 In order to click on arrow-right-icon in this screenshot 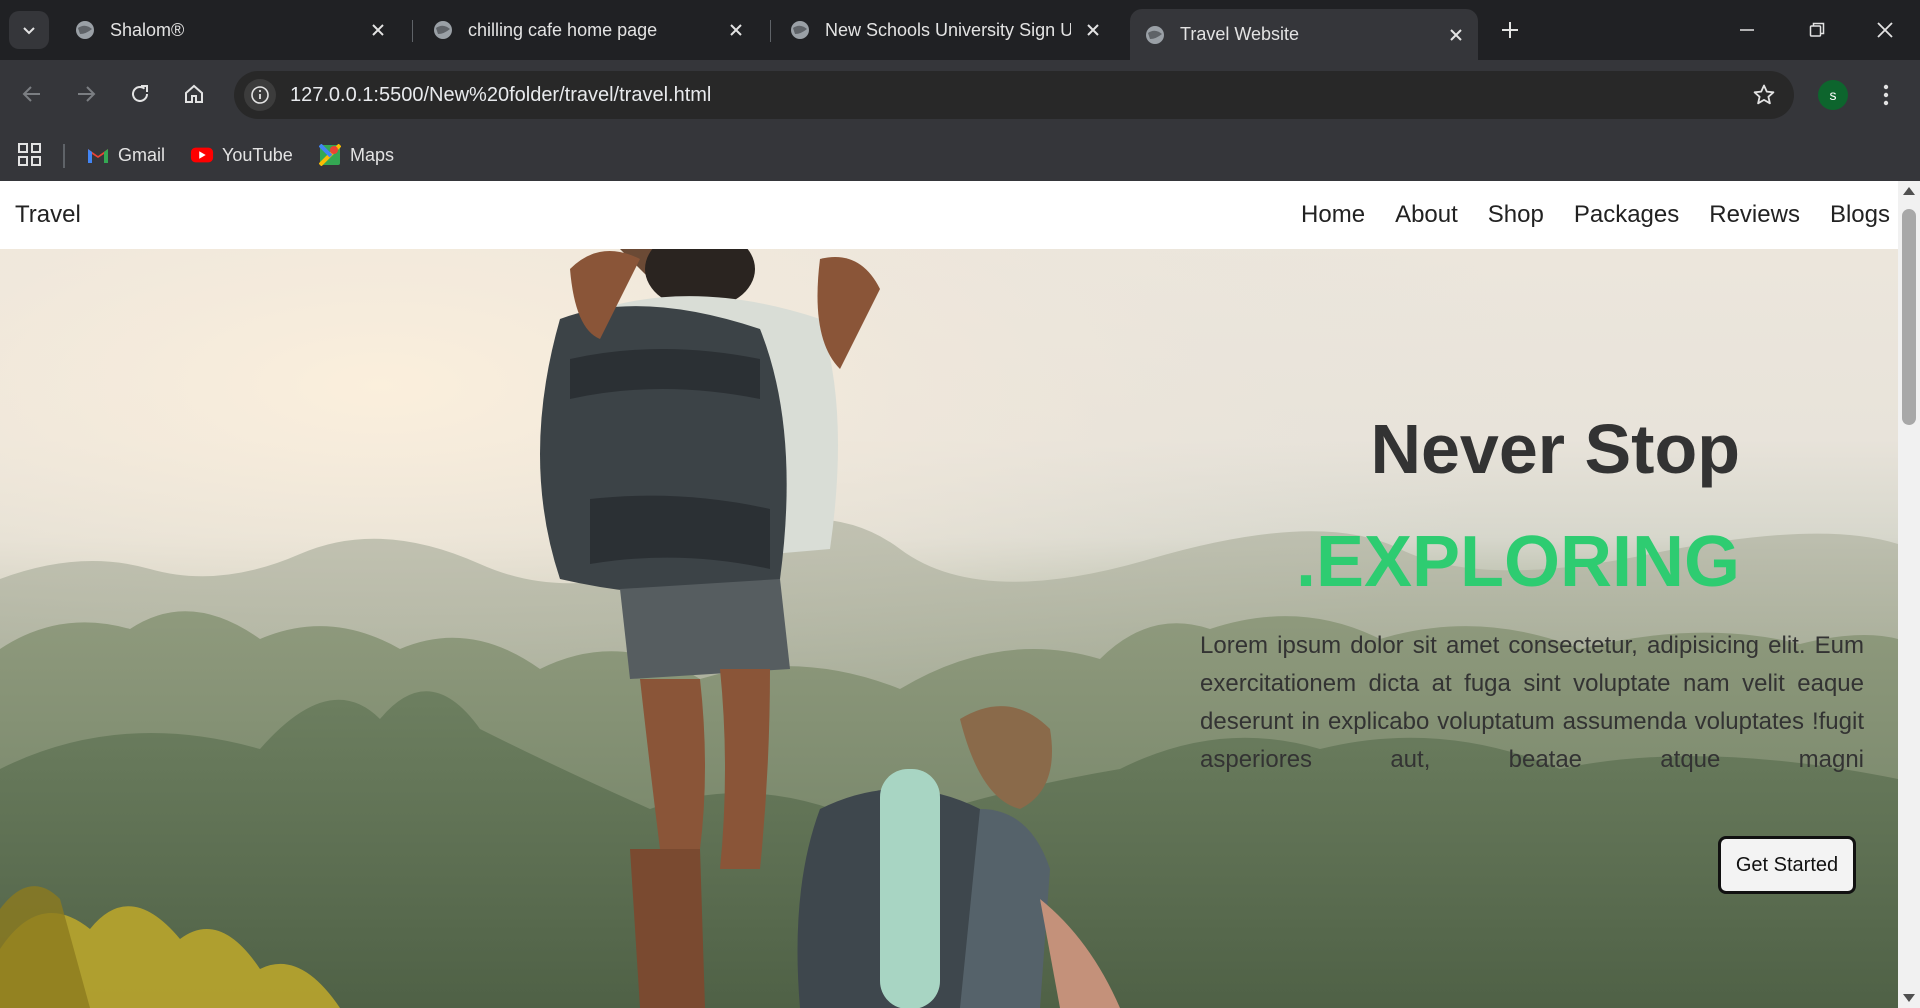, I will do `click(87, 94)`.